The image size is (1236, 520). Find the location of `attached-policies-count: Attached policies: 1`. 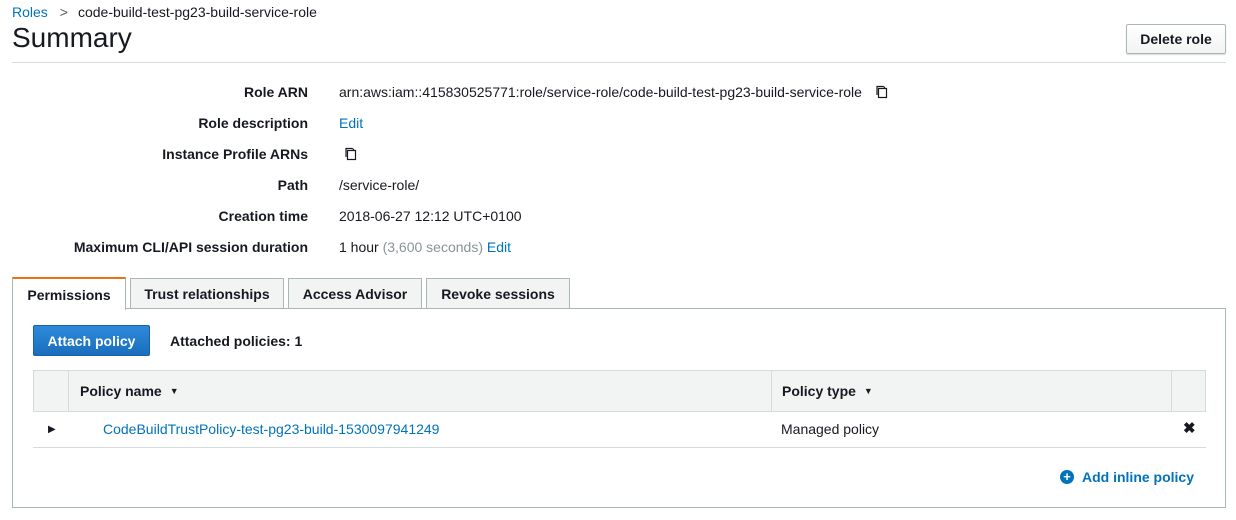

attached-policies-count: Attached policies: 1 is located at coordinates (236, 341).